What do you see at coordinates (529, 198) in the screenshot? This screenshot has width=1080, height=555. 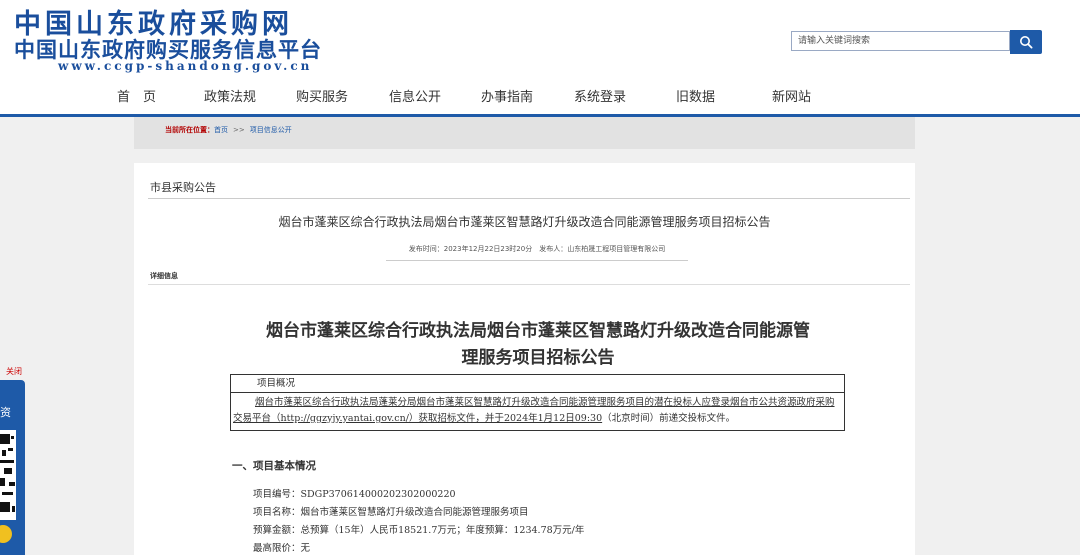 I see `section-divider` at bounding box center [529, 198].